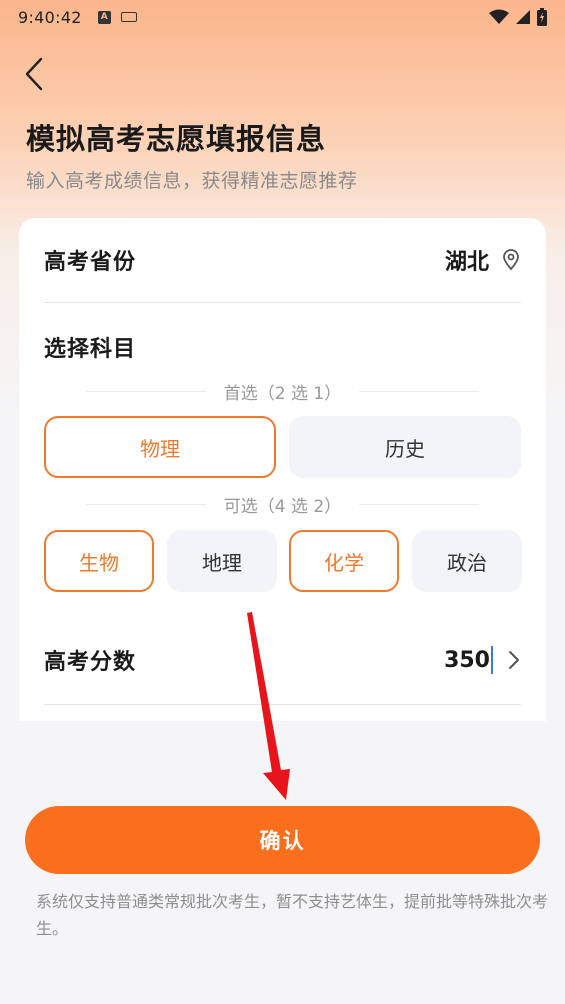  I want to click on chevron-left-icon, so click(34, 74).